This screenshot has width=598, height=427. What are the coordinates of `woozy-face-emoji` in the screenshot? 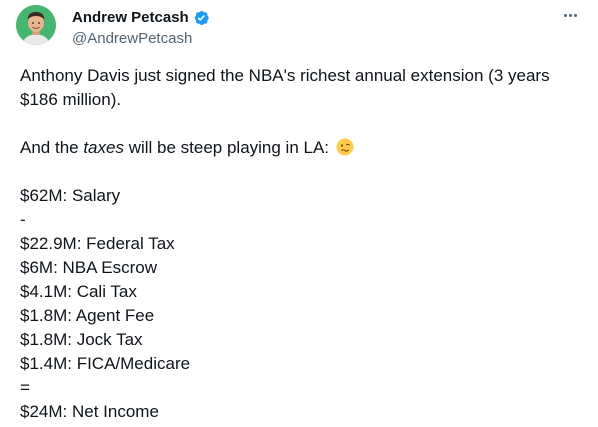 It's located at (345, 147).